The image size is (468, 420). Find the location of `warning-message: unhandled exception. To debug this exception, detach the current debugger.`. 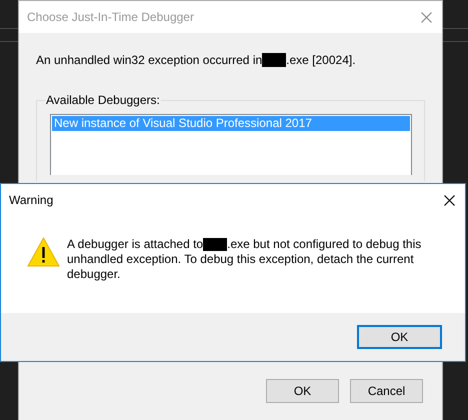

warning-message: unhandled exception. To debug this exception, detach the current debugger. is located at coordinates (241, 267).